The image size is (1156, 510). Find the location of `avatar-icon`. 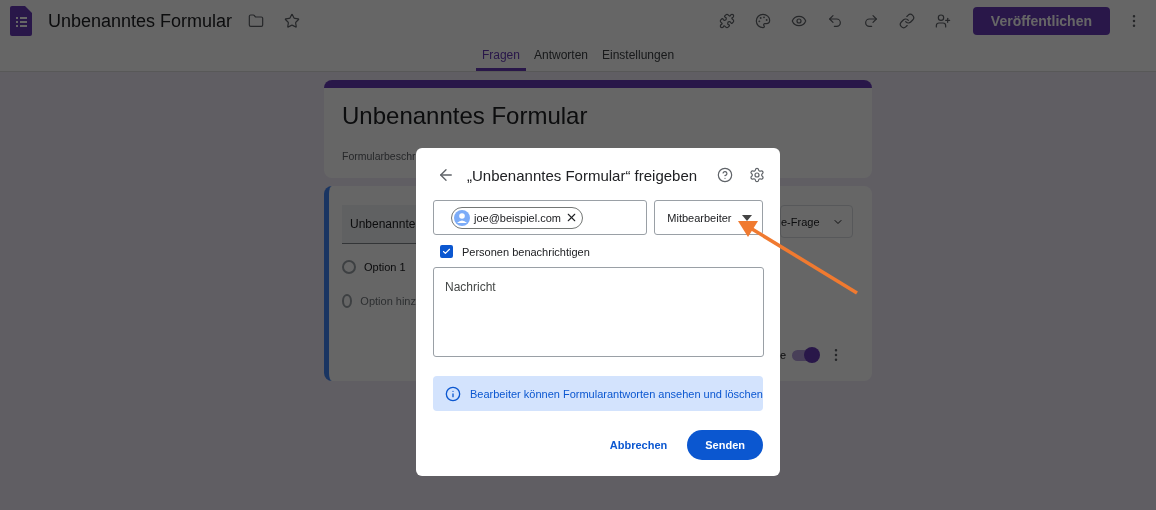

avatar-icon is located at coordinates (462, 217).